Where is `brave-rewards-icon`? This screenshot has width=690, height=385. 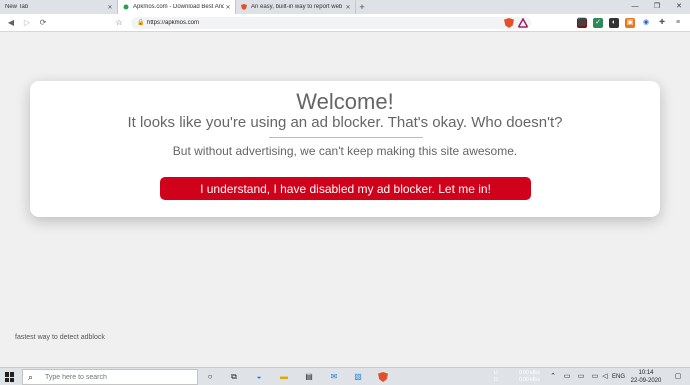
brave-rewards-icon is located at coordinates (523, 23).